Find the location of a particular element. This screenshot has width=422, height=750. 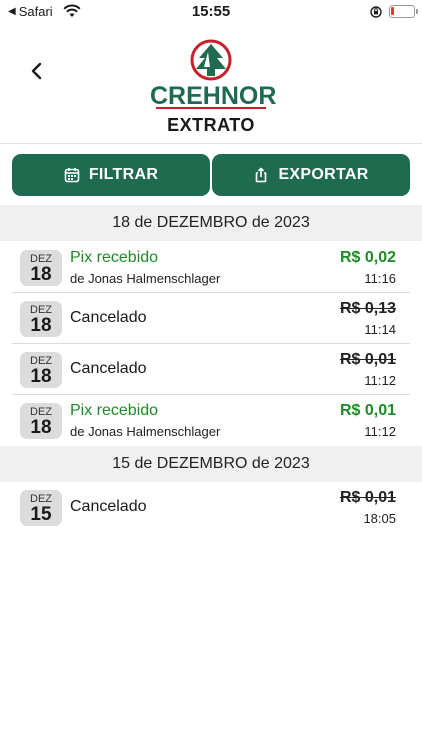

filter-button-label: FILTRAR is located at coordinates (123, 174).